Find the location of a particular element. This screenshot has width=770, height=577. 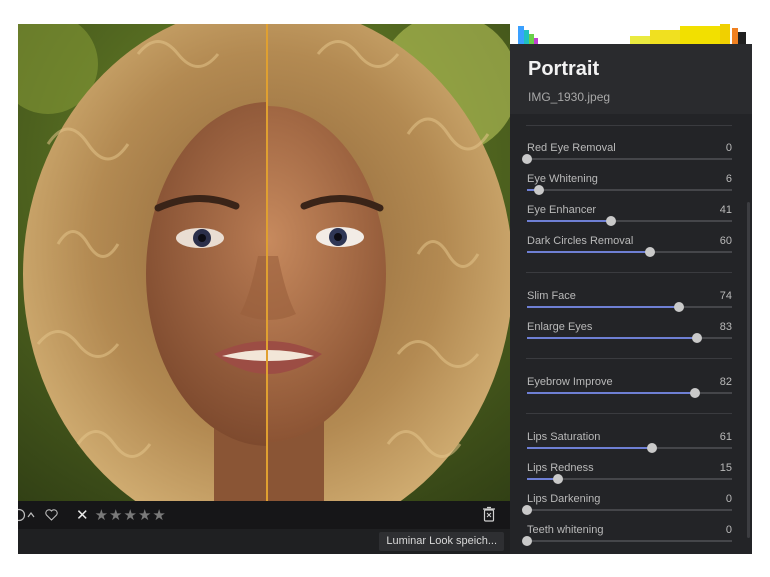

slider-teeth-whitening: Teeth whitening 0 is located at coordinates (627, 539).